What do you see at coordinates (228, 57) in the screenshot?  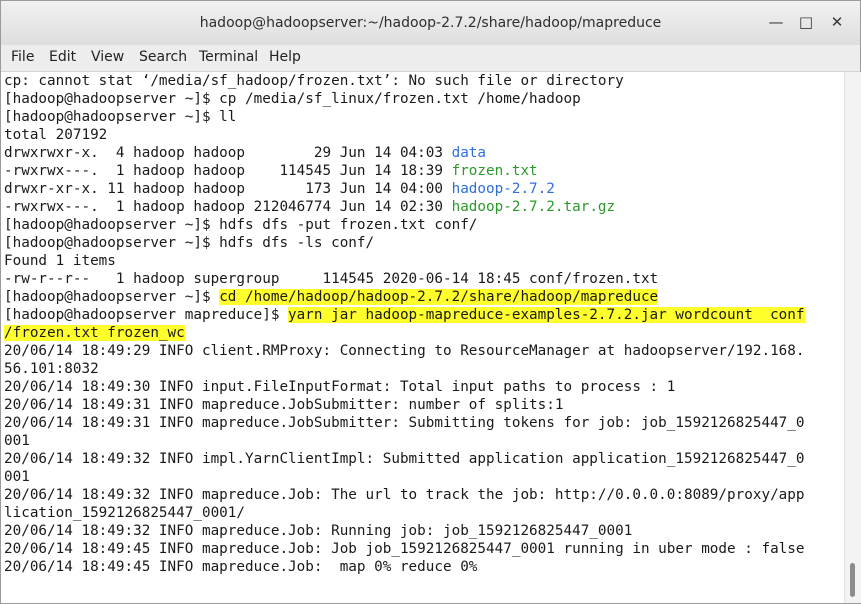 I see `menu-terminal: Terminal` at bounding box center [228, 57].